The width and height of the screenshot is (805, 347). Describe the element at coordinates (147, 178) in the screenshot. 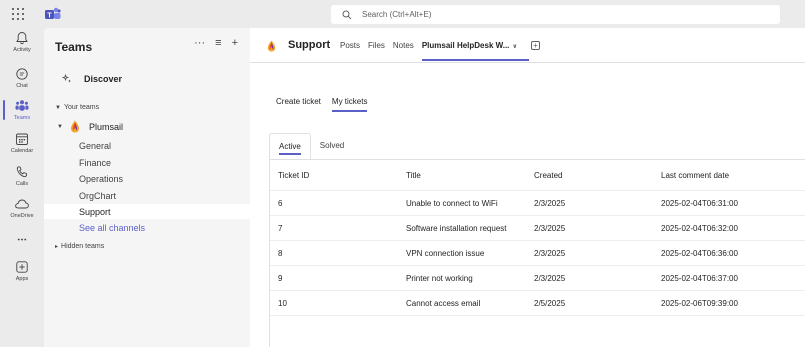

I see `channel-operations: Operations` at that location.